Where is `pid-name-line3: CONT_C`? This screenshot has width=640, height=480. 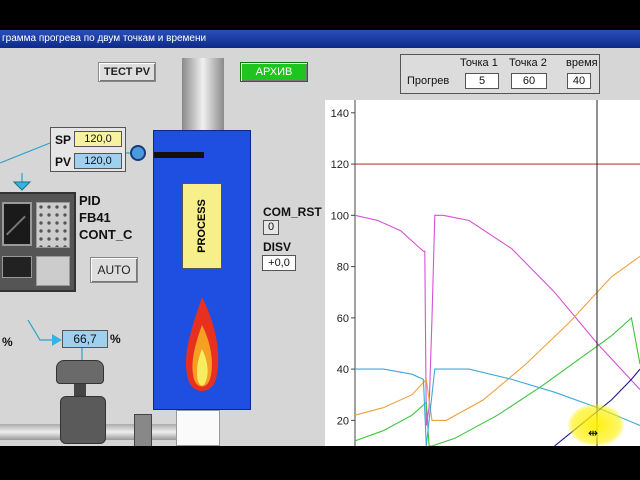 pid-name-line3: CONT_C is located at coordinates (106, 234).